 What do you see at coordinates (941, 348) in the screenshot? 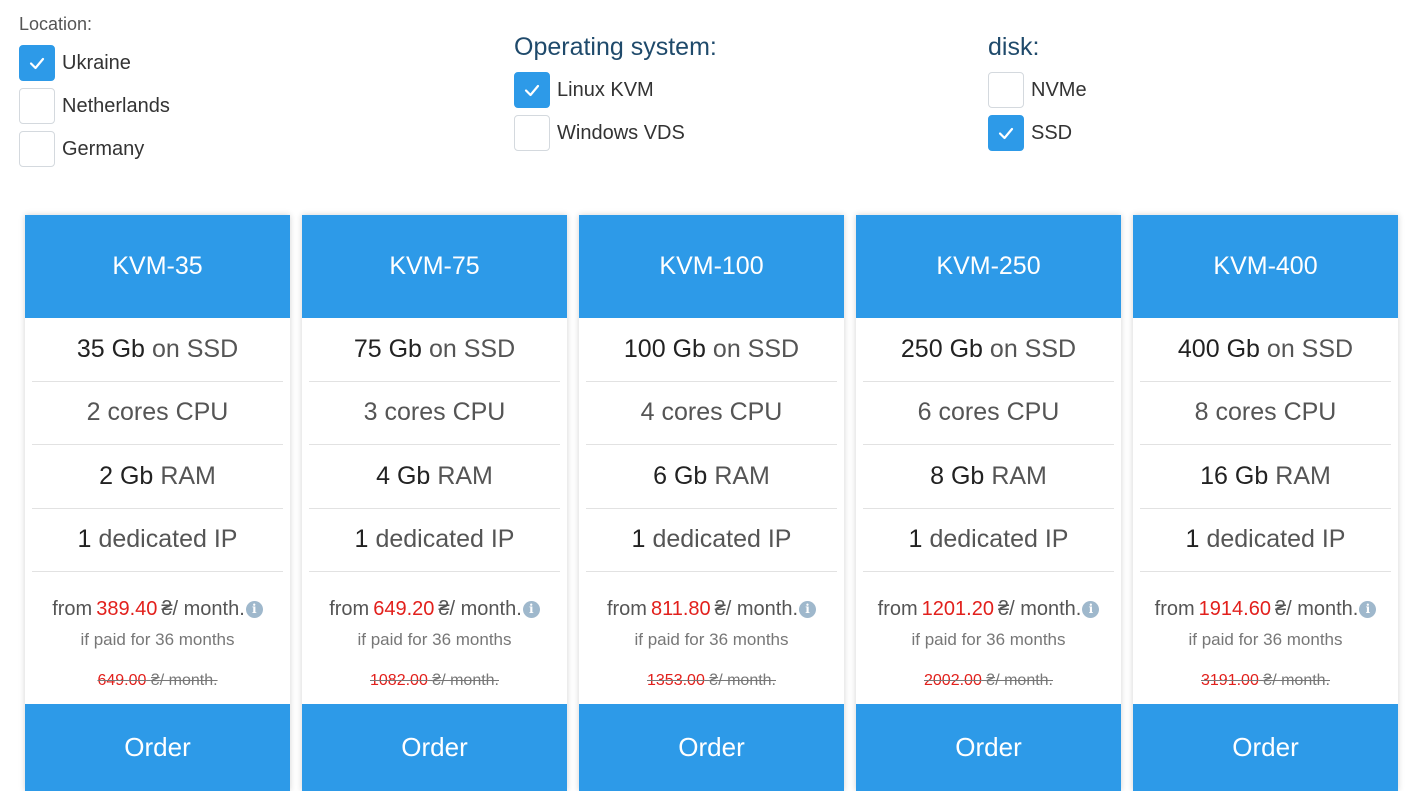
I see `disk-value: 250 Gb` at bounding box center [941, 348].